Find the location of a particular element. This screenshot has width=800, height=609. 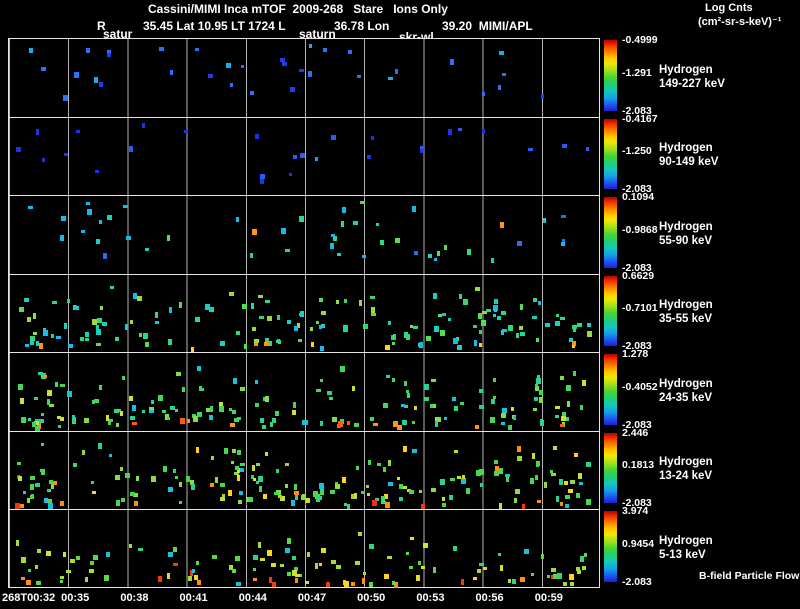

bfield-flow-label: B-field Particle Flow is located at coordinates (749, 576).